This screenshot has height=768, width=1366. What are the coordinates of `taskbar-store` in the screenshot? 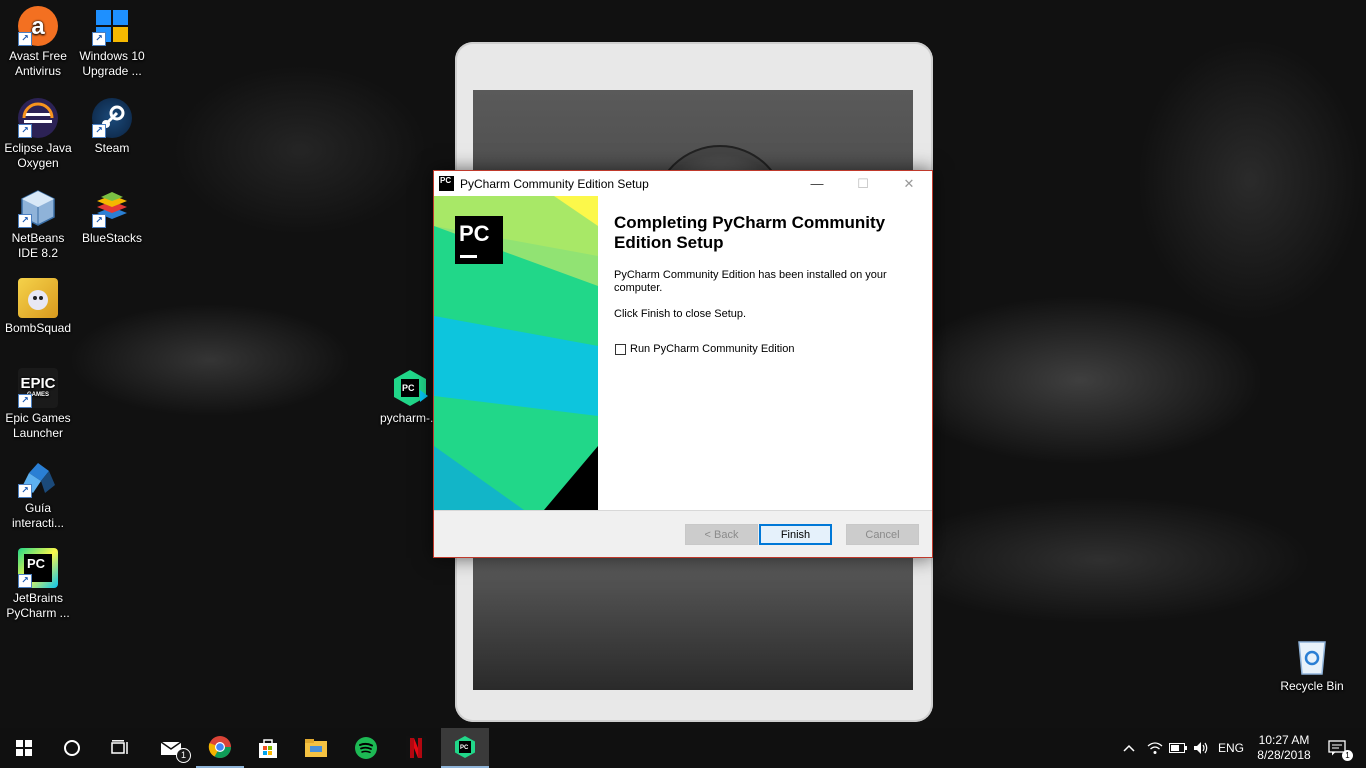 It's located at (268, 748).